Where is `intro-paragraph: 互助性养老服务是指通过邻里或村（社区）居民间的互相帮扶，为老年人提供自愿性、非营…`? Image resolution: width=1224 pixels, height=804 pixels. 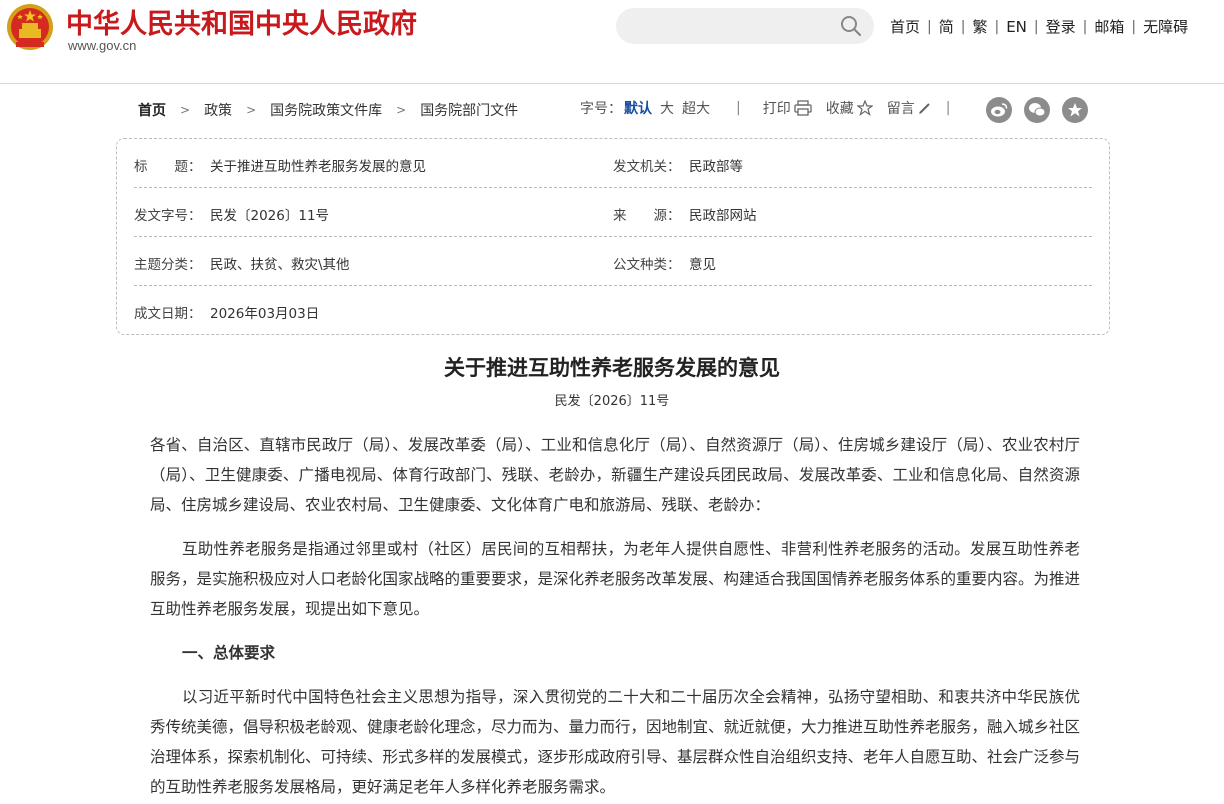 intro-paragraph: 互助性养老服务是指通过邻里或村（社区）居民间的互相帮扶，为老年人提供自愿性、非营… is located at coordinates (615, 579).